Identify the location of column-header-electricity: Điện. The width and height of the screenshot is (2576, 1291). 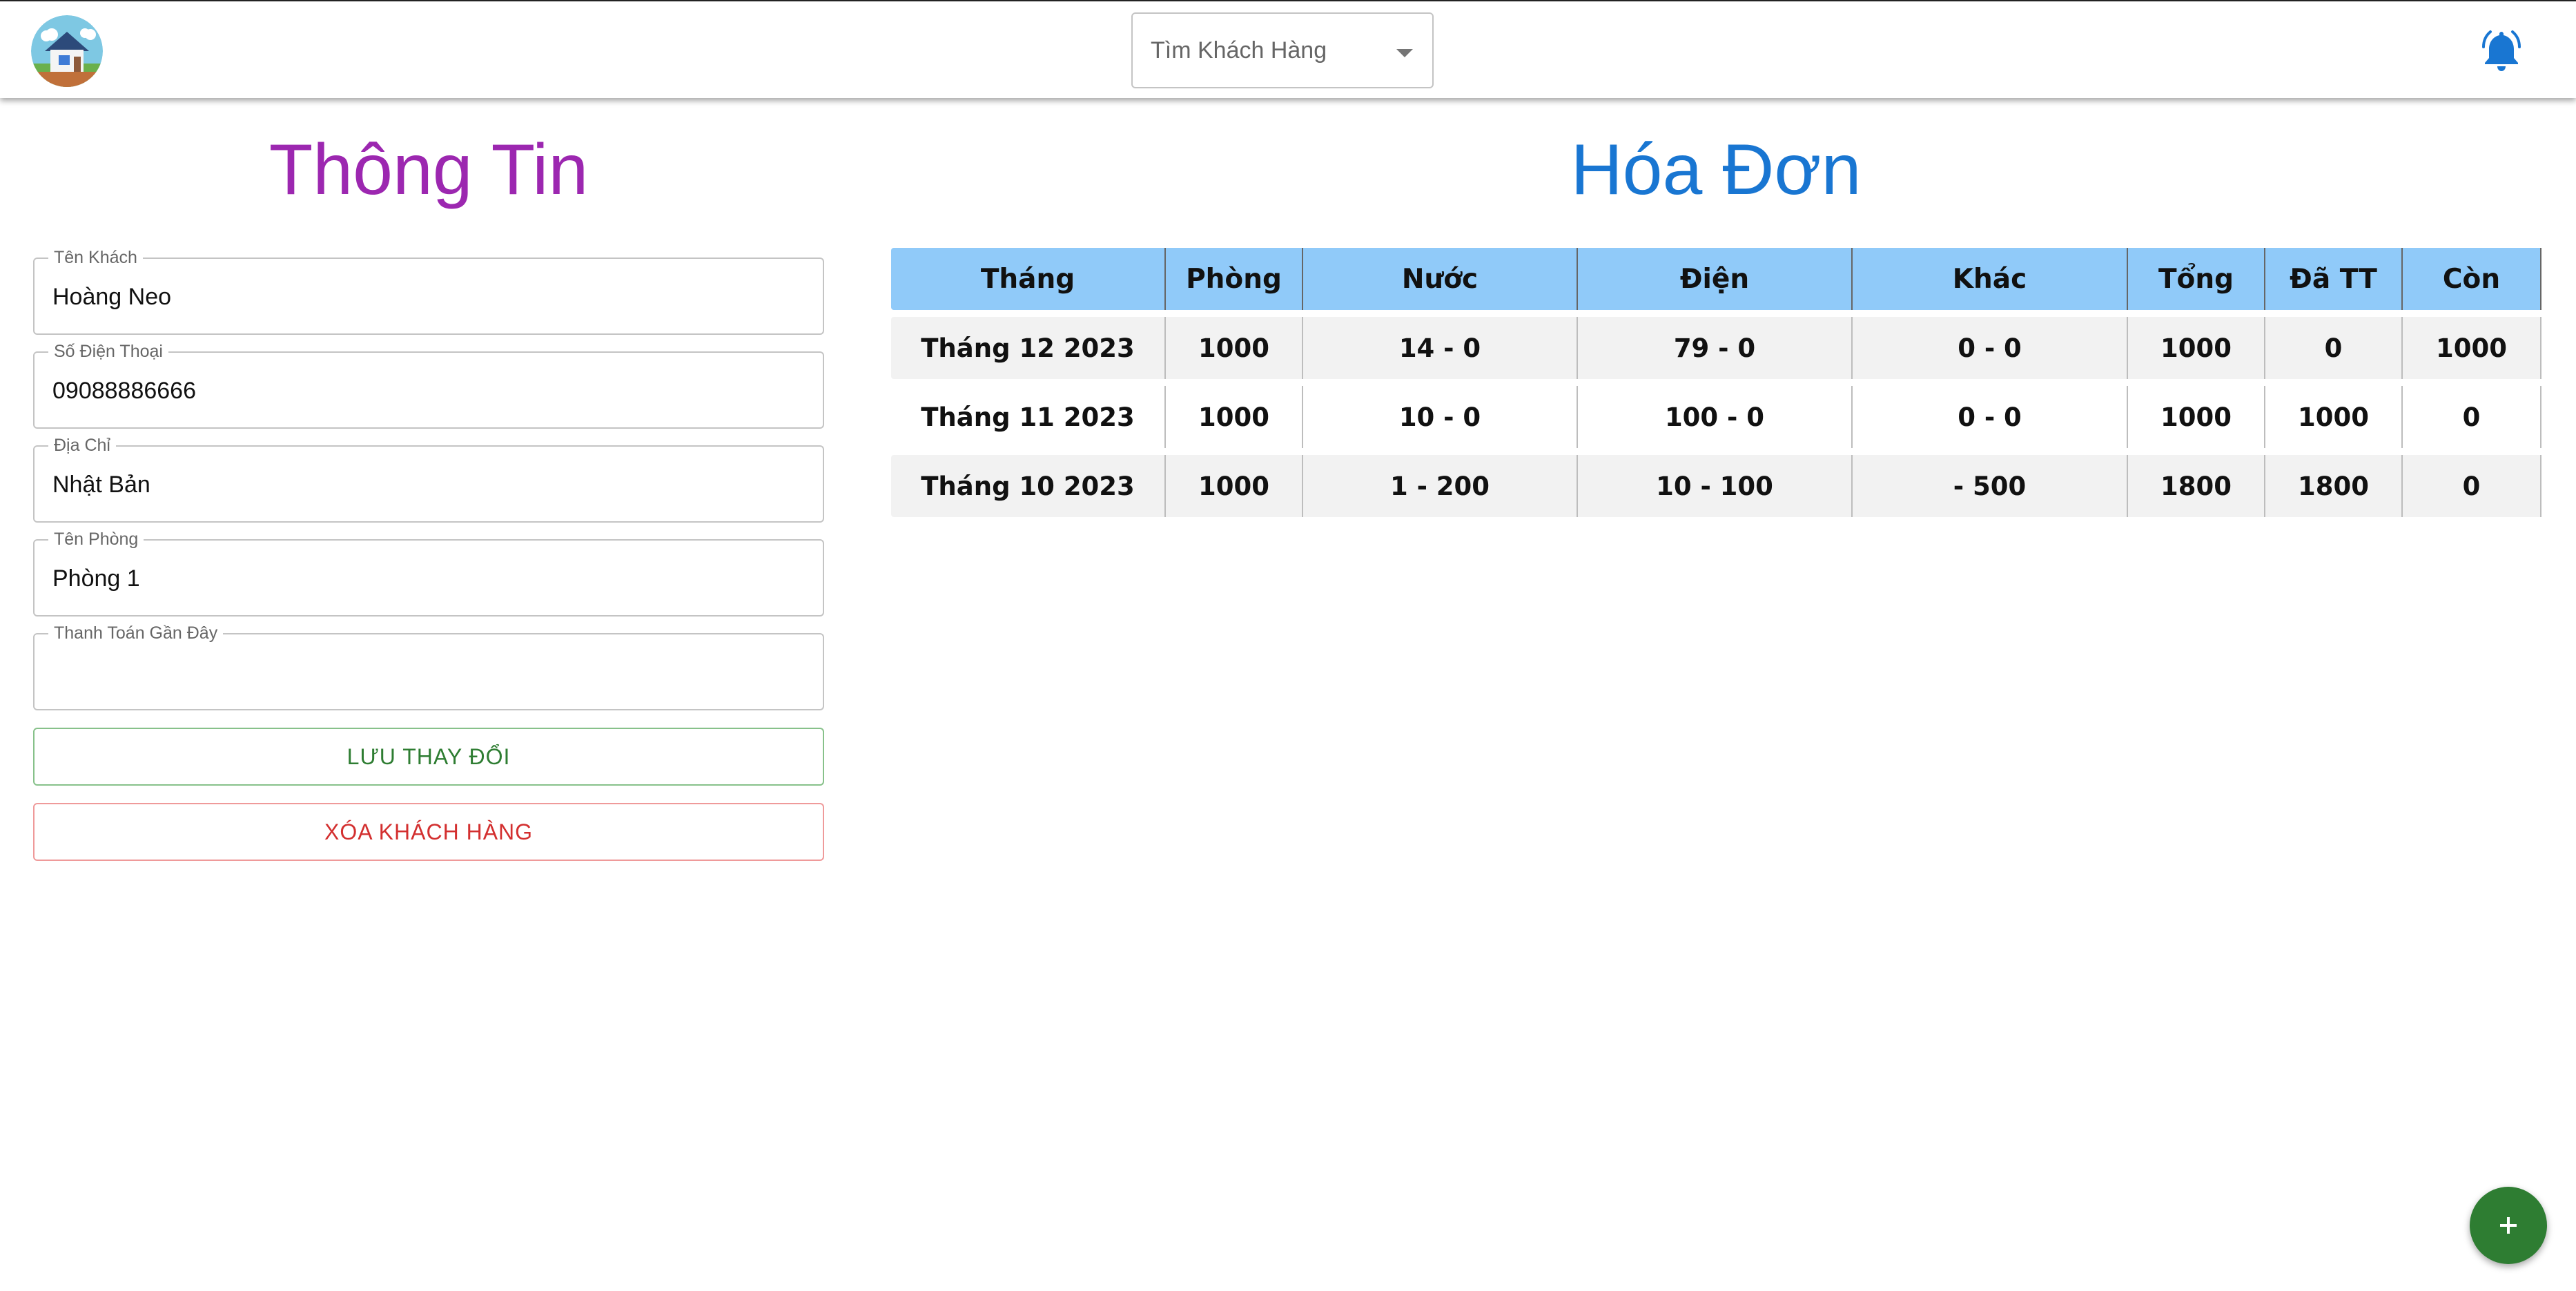
(1715, 279).